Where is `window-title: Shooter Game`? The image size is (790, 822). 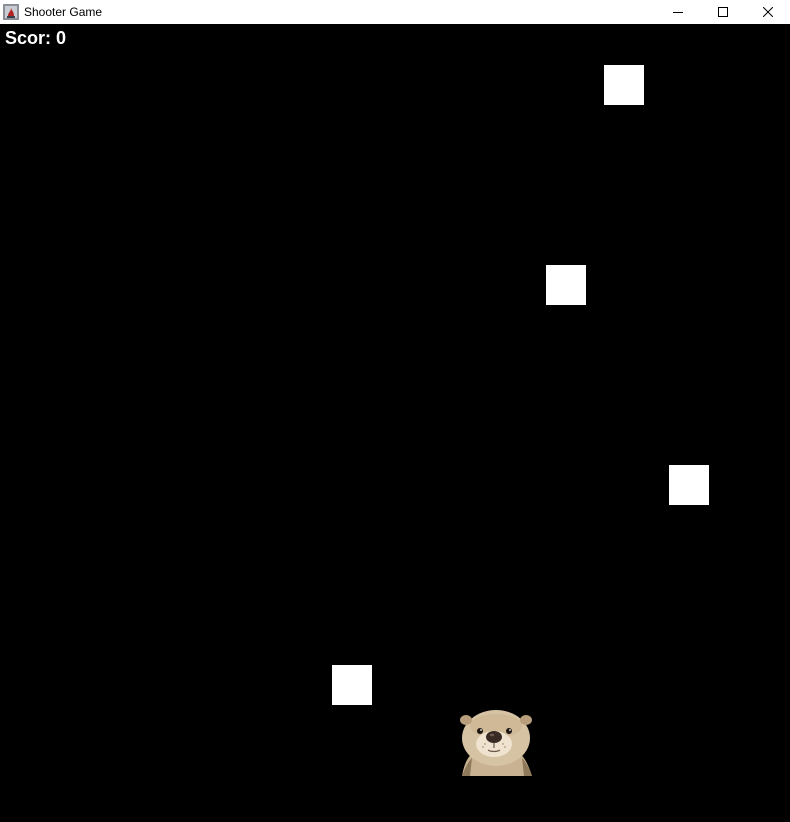 window-title: Shooter Game is located at coordinates (63, 12).